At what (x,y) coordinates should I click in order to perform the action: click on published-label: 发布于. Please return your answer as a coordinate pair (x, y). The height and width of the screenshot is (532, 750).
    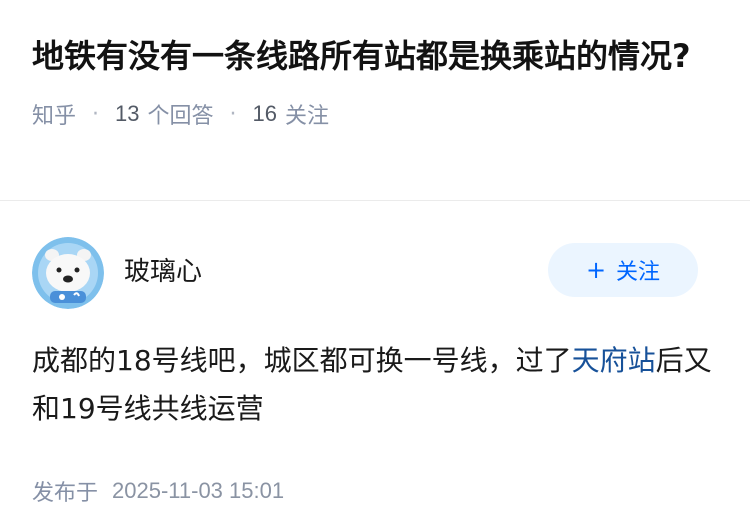
    Looking at the image, I should click on (65, 493).